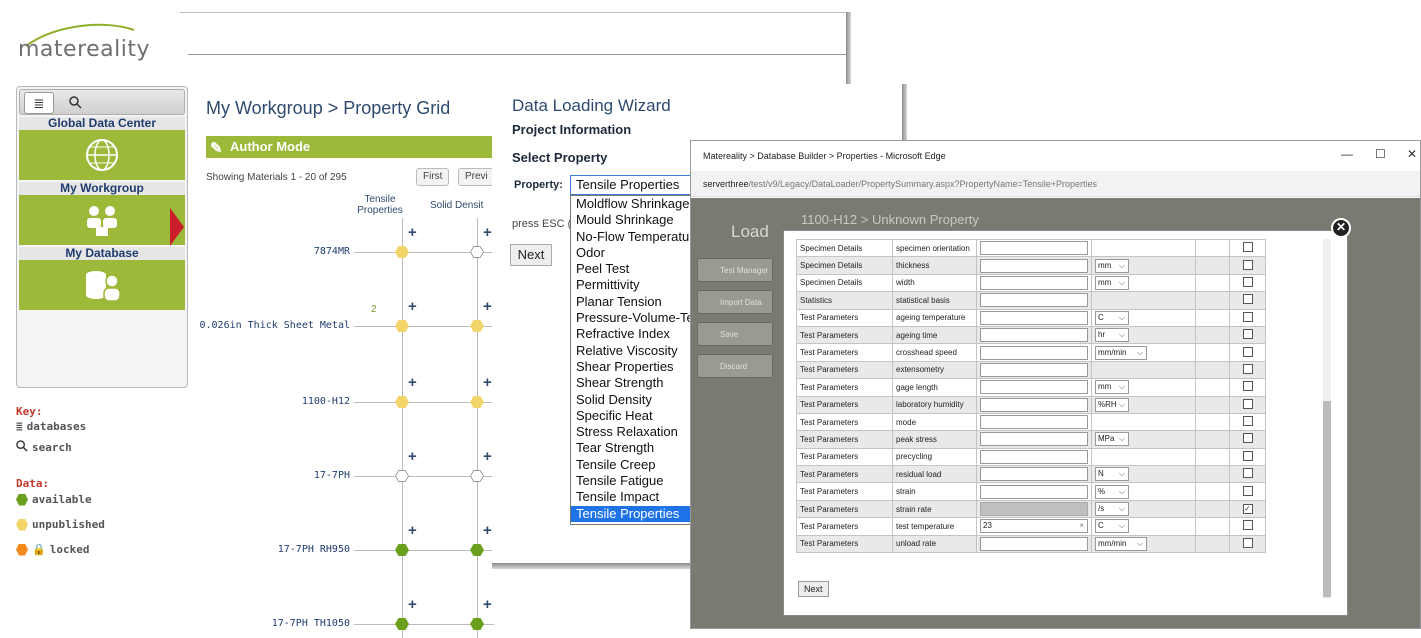 Image resolution: width=1421 pixels, height=638 pixels. I want to click on dropdown-option: Mould Shrinkage, so click(633, 220).